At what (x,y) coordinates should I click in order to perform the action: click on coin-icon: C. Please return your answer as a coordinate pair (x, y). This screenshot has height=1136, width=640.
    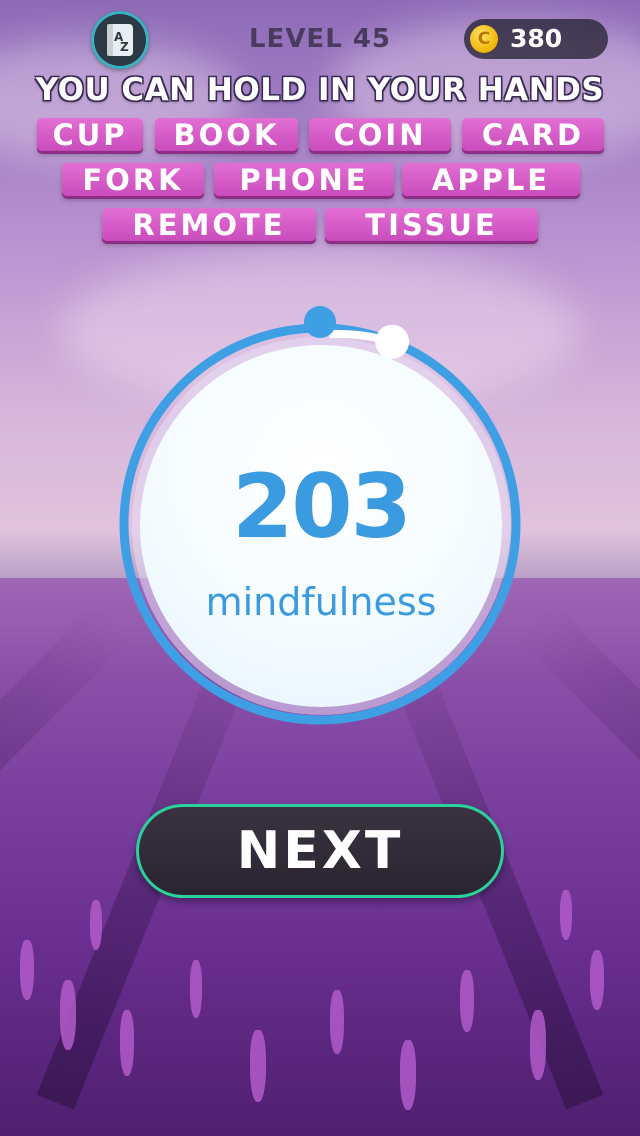
    Looking at the image, I should click on (484, 39).